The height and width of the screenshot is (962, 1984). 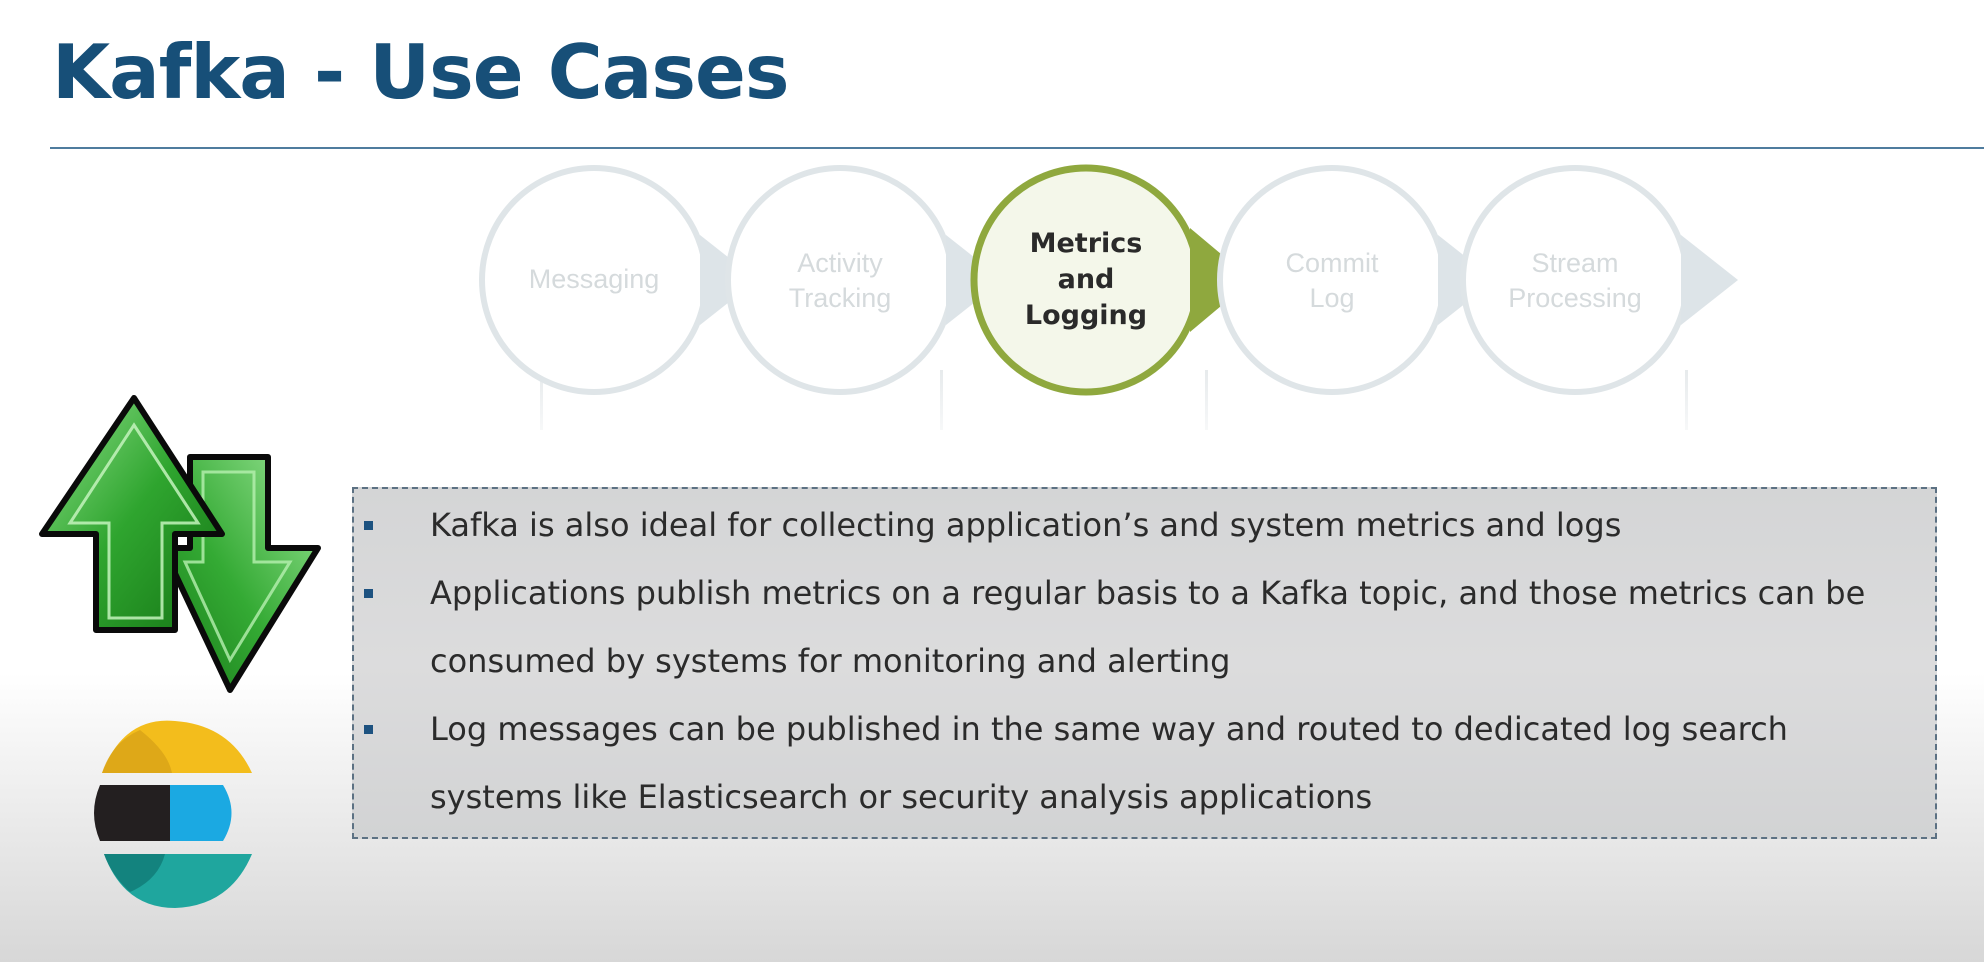 What do you see at coordinates (1332, 281) in the screenshot?
I see `step-label-commit-log: Commit Log` at bounding box center [1332, 281].